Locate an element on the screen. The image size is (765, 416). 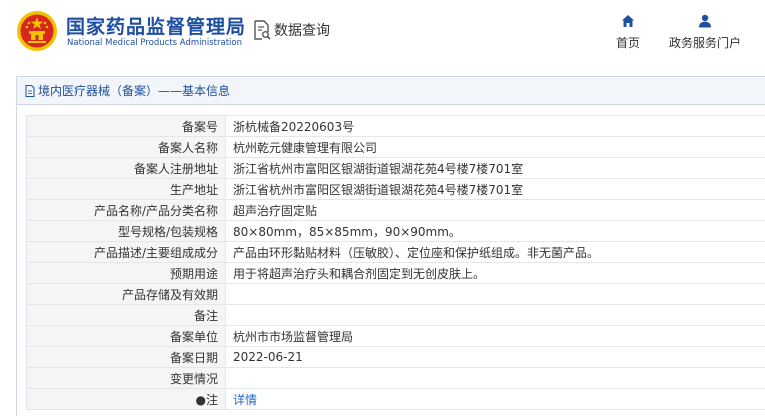
table-row: 备案日期 2022-06-21 is located at coordinates (395, 357).